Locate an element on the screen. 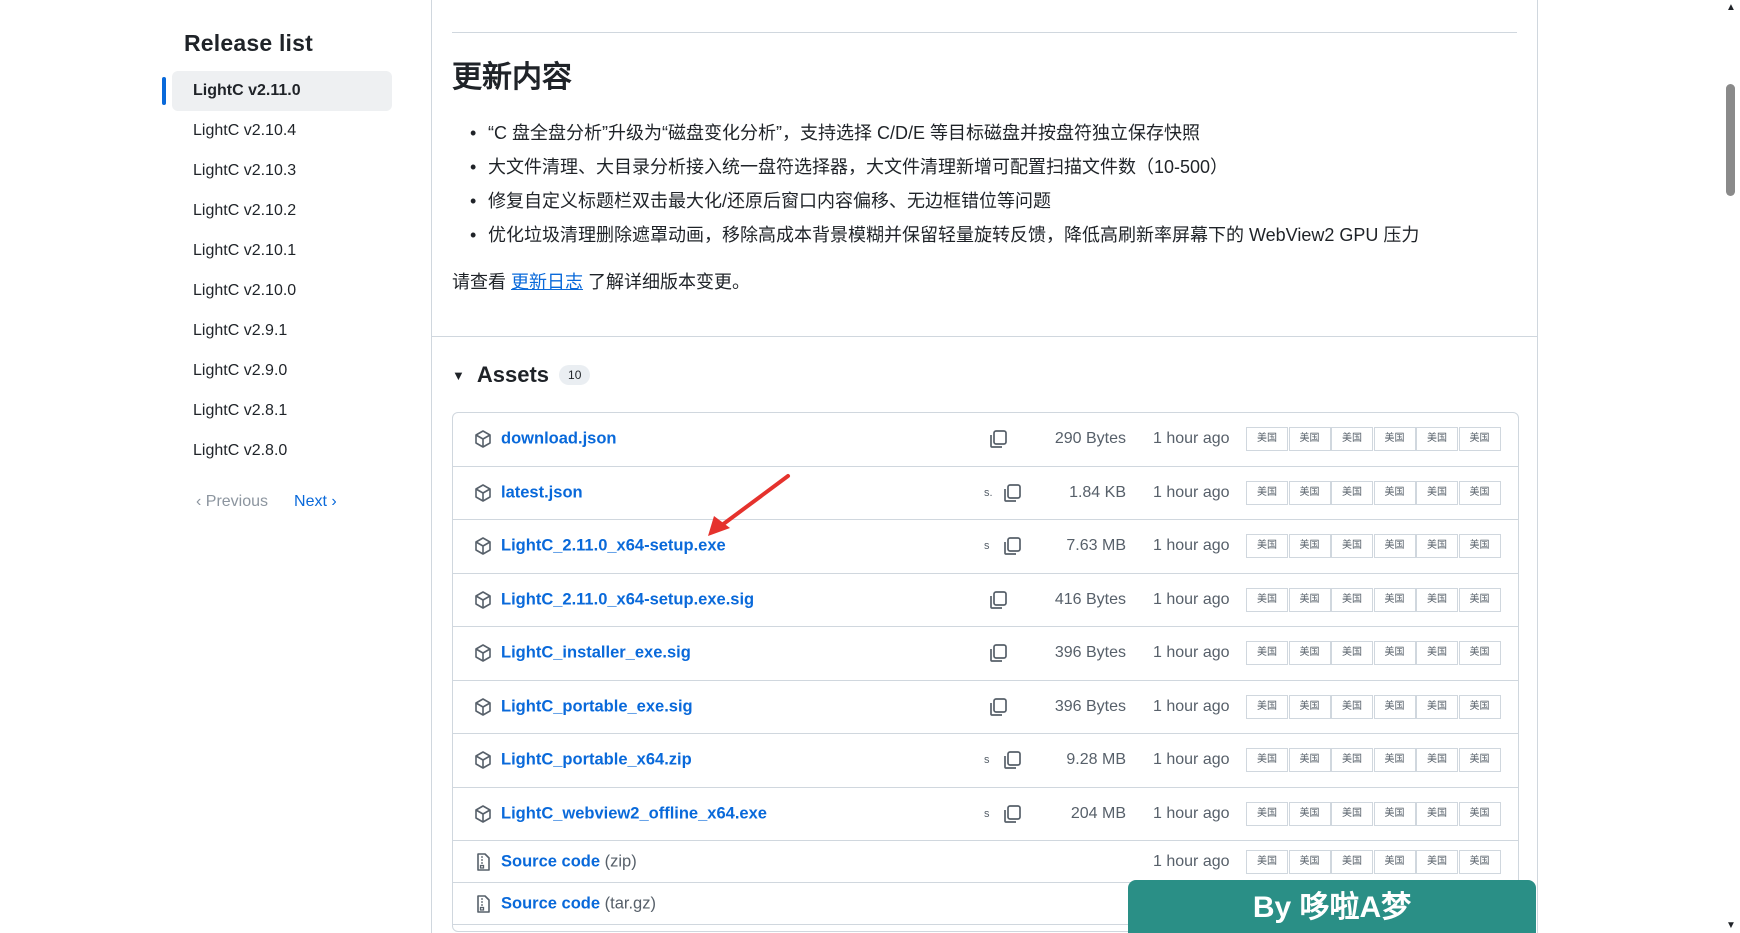 Image resolution: width=1740 pixels, height=933 pixels. asset-link: LightC_portable_x64.zip is located at coordinates (596, 760).